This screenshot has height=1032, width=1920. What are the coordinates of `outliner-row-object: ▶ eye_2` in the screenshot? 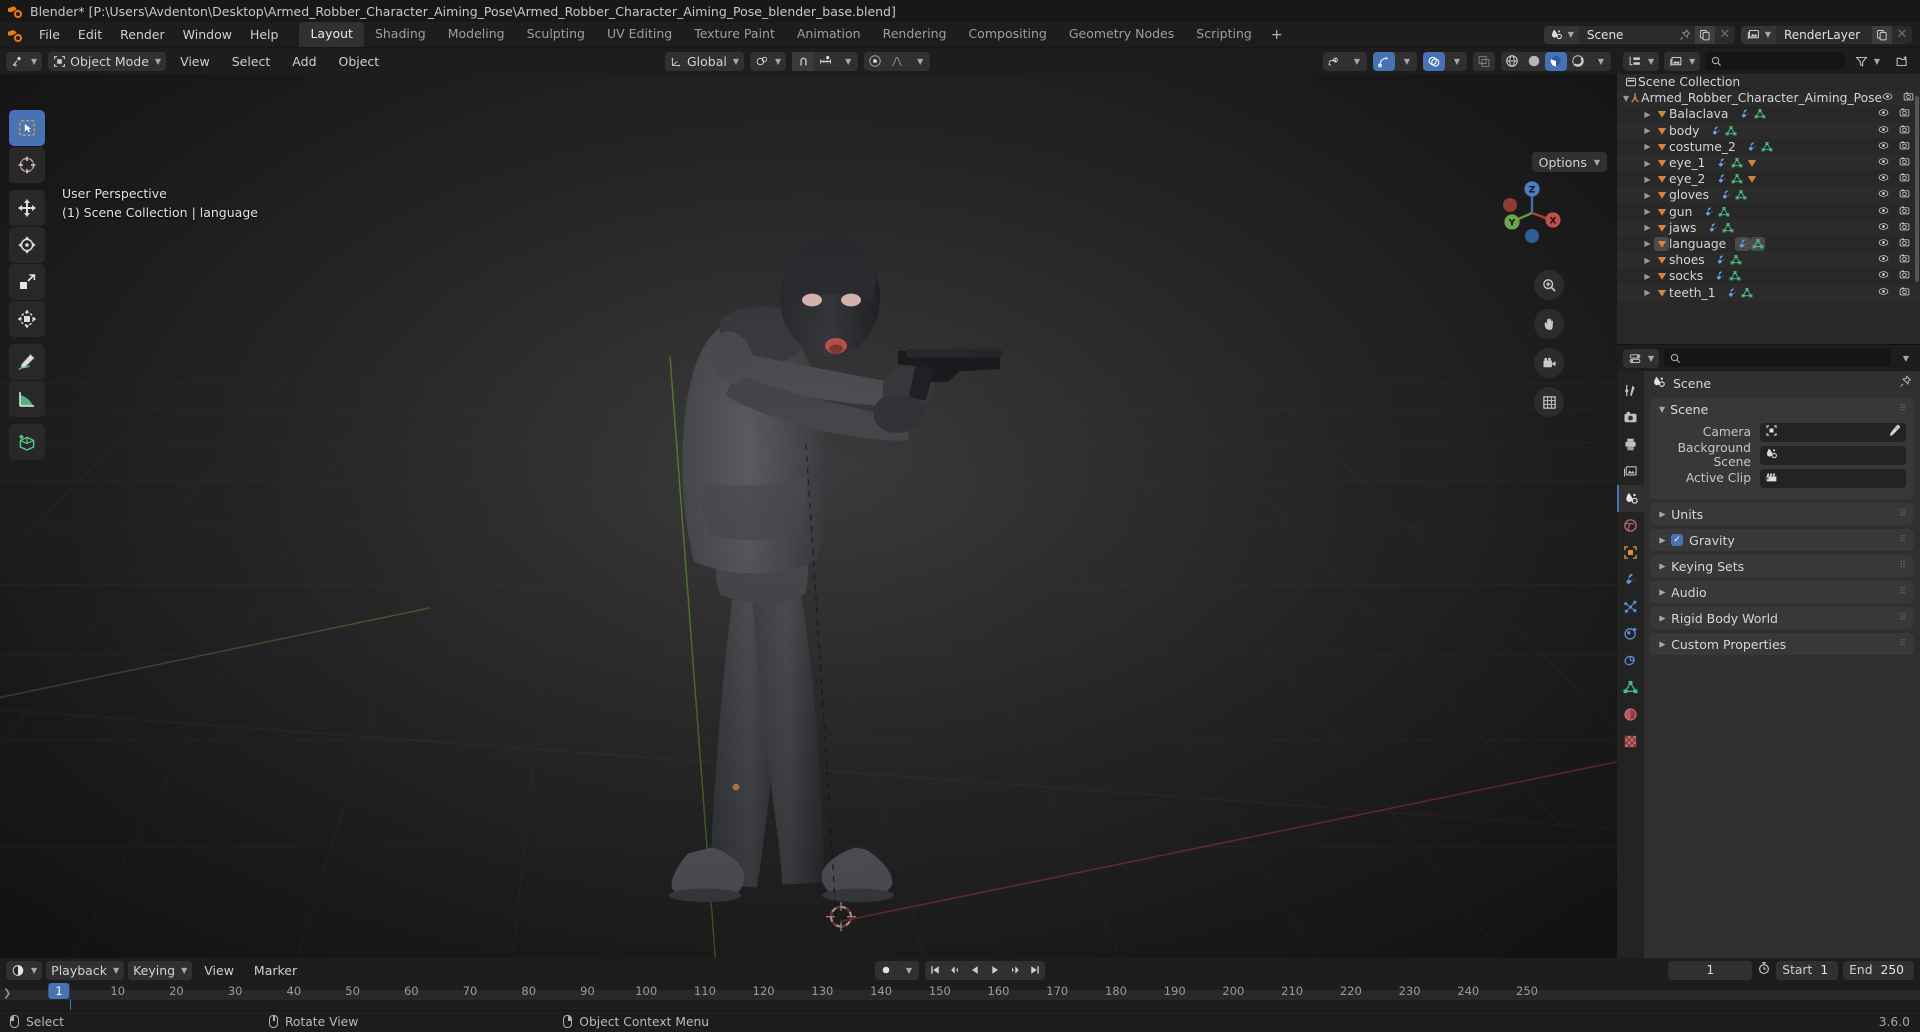 It's located at (1768, 179).